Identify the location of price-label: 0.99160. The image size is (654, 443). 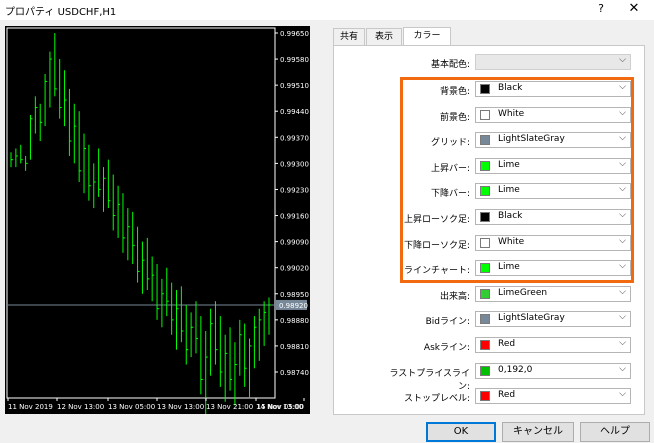
(294, 217).